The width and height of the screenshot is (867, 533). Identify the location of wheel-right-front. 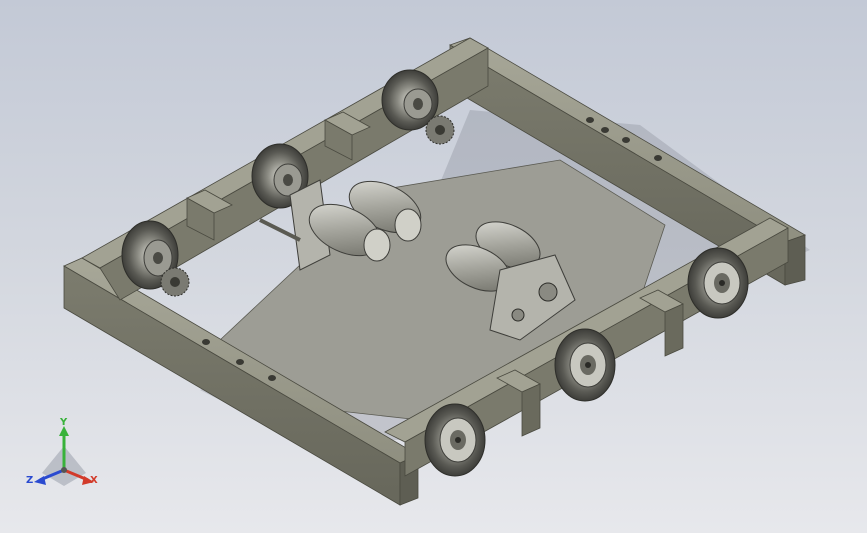
(455, 440).